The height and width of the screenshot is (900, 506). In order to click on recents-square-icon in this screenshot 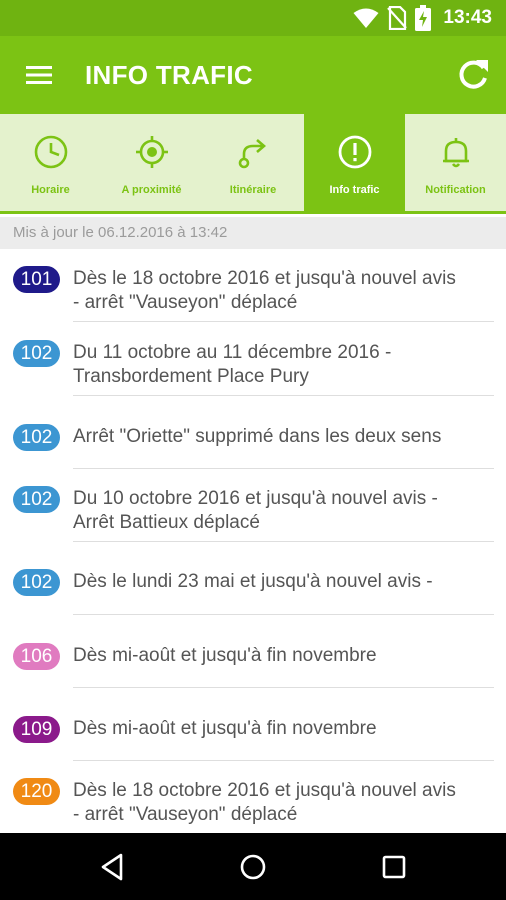, I will do `click(394, 867)`.